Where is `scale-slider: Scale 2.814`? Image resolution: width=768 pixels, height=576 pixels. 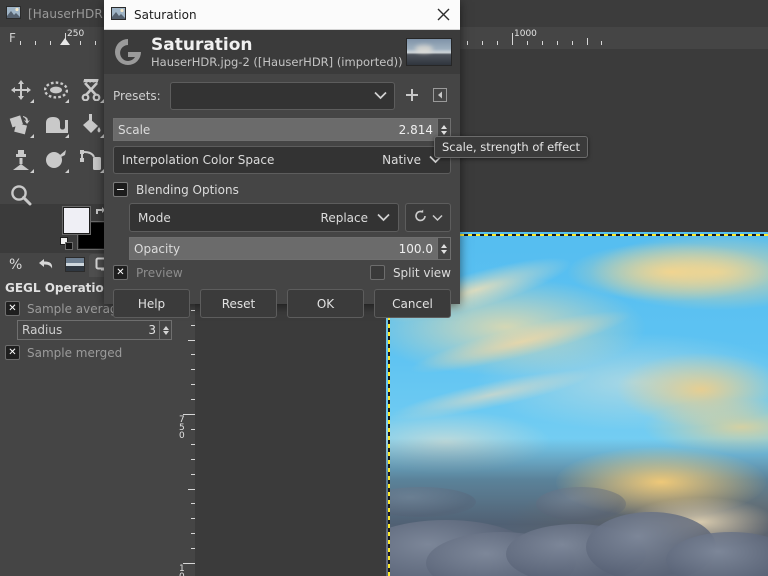
scale-slider: Scale 2.814 is located at coordinates (282, 129).